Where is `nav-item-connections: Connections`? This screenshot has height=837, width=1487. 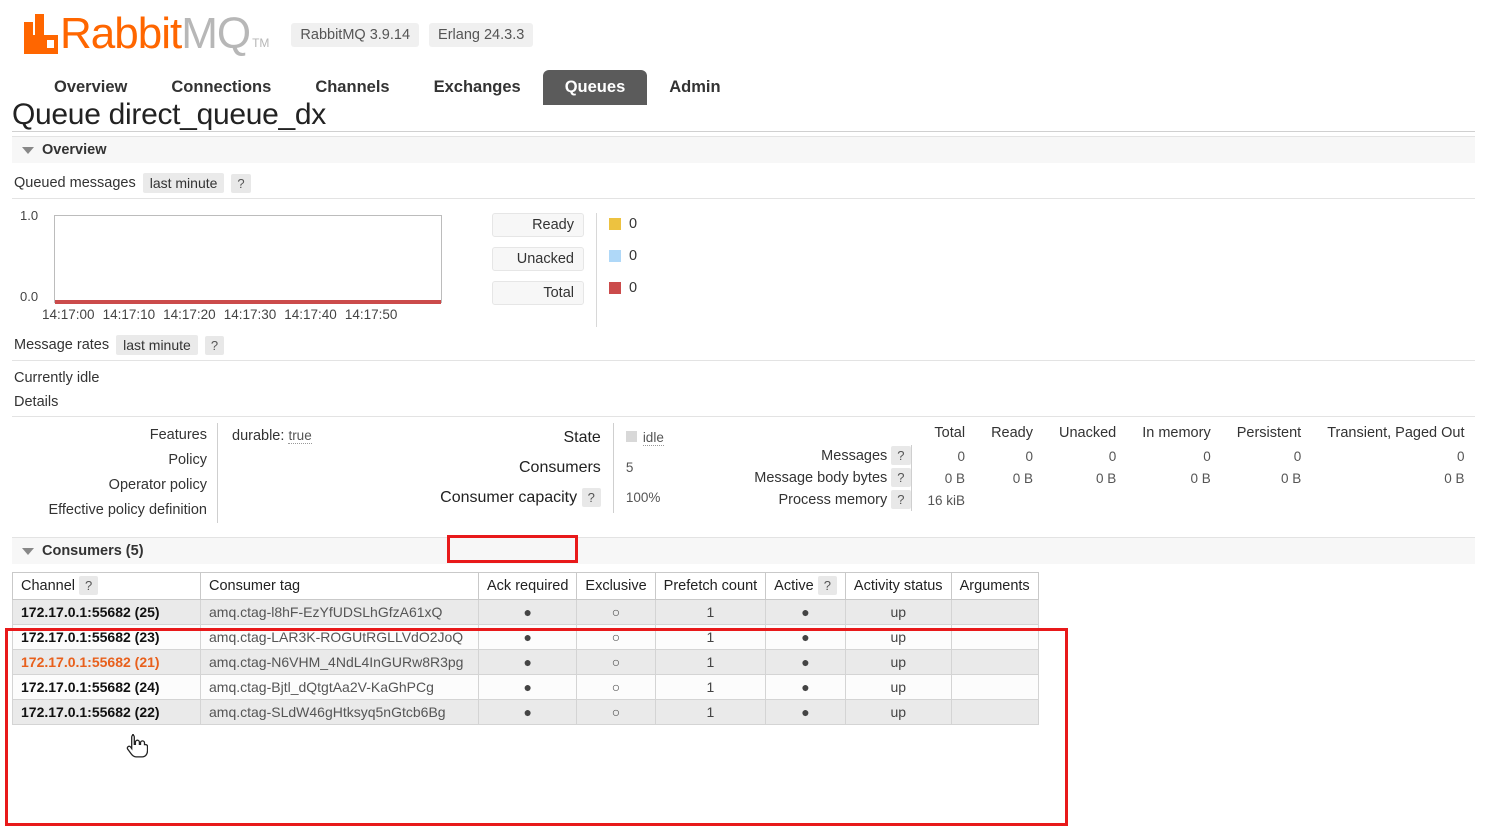 nav-item-connections: Connections is located at coordinates (221, 87).